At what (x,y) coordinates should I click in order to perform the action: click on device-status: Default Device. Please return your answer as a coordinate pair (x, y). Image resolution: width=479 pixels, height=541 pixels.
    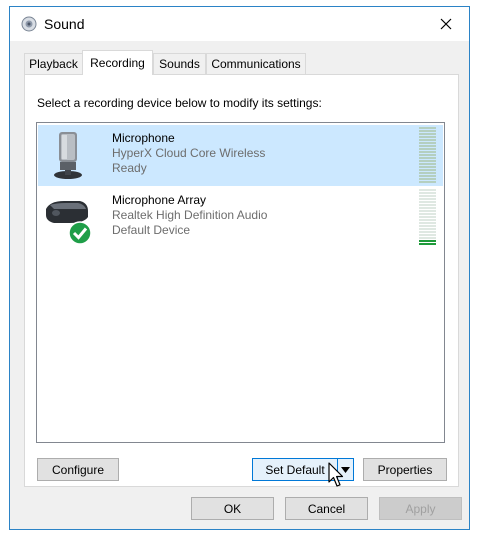
    Looking at the image, I should click on (151, 230).